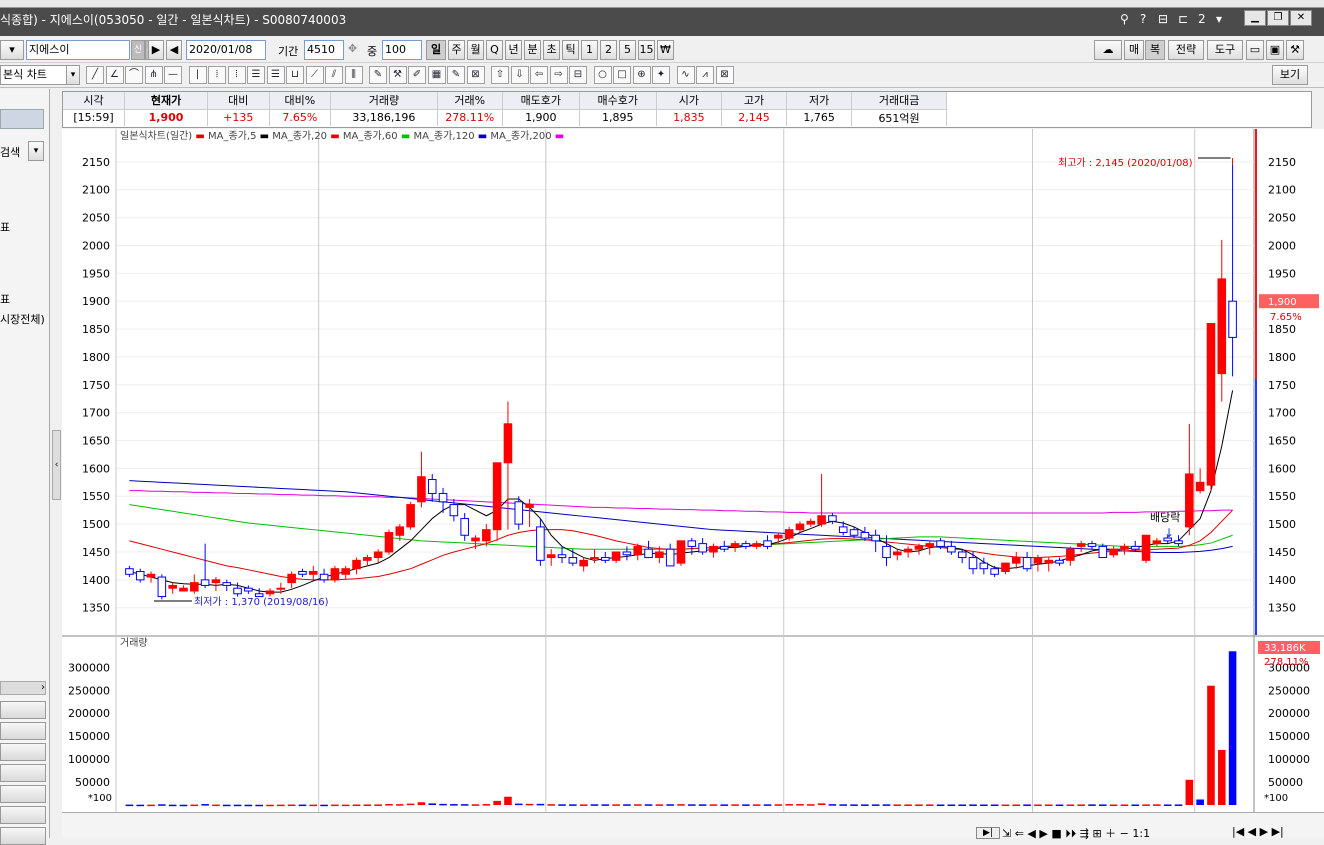  I want to click on pencil-icon: ✎, so click(378, 75).